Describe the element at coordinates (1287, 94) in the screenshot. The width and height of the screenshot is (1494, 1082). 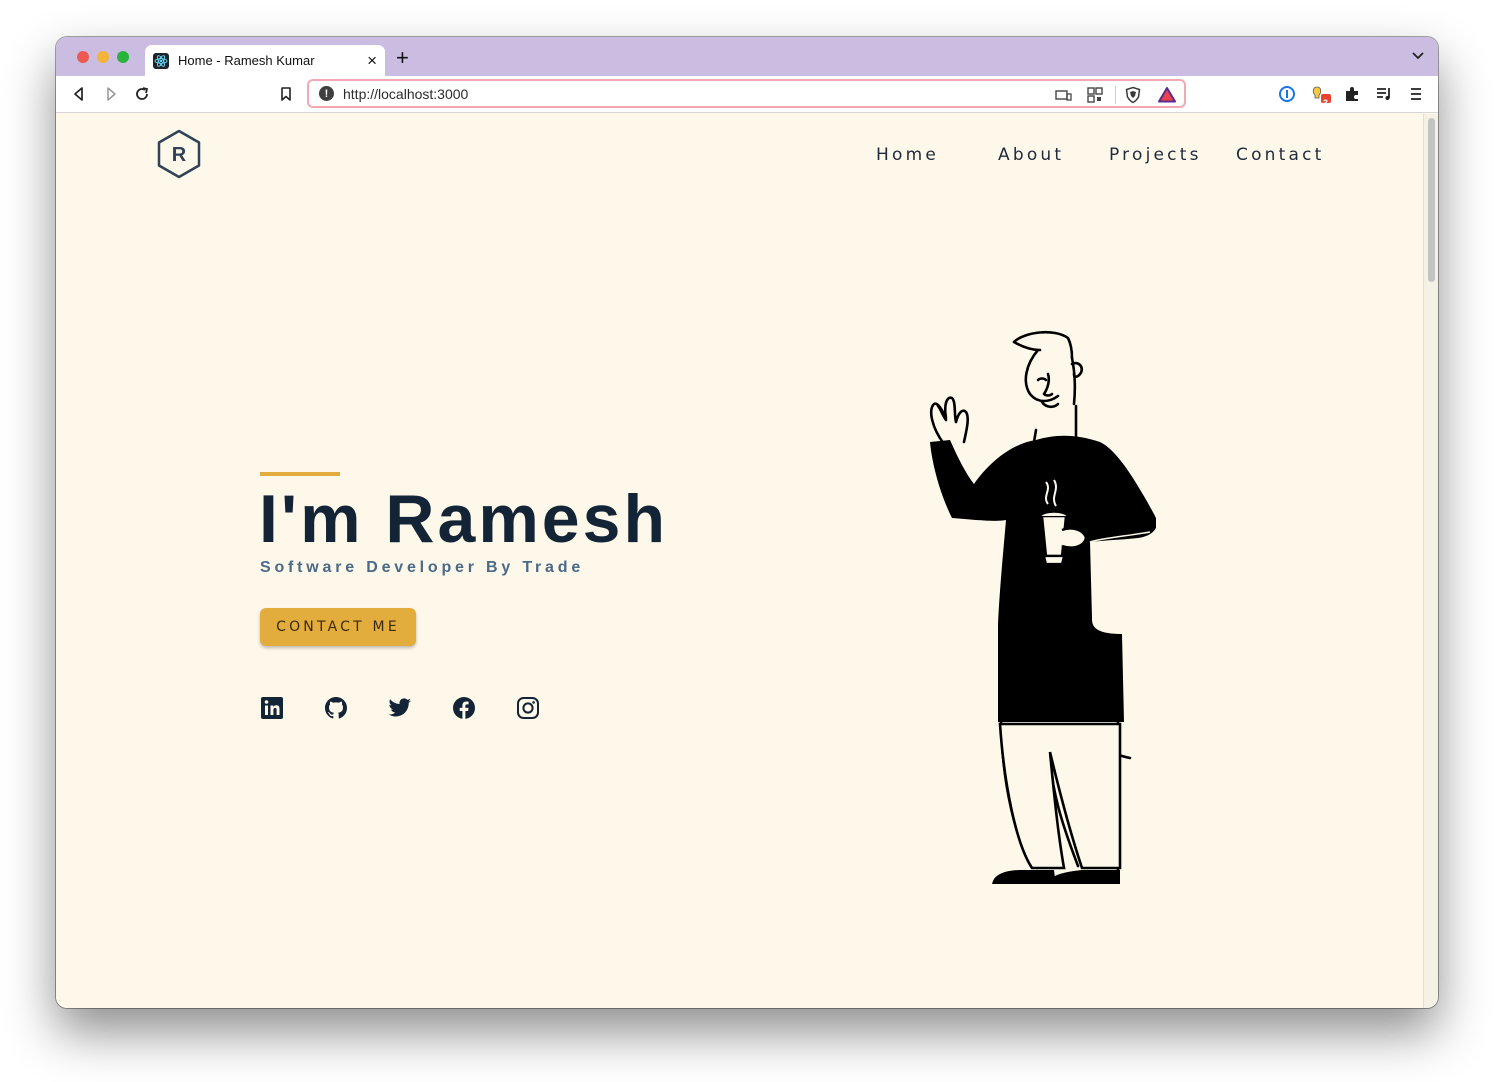
I see `password-manager-icon` at that location.